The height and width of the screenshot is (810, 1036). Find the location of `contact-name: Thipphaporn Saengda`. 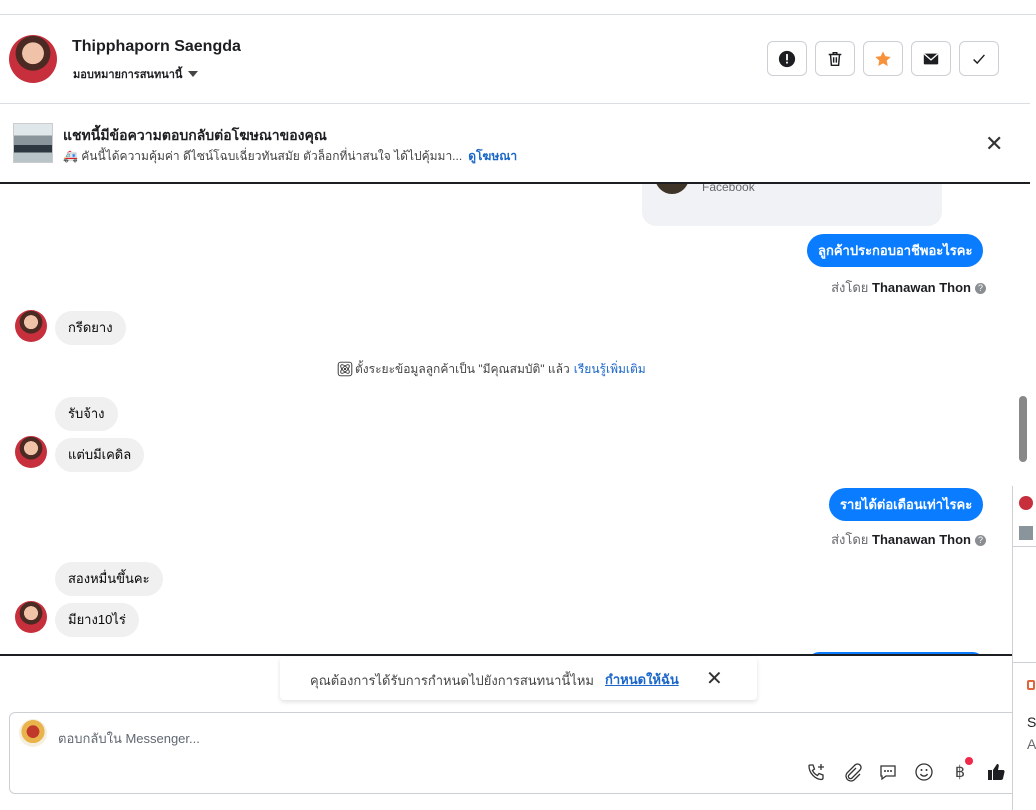

contact-name: Thipphaporn Saengda is located at coordinates (156, 47).